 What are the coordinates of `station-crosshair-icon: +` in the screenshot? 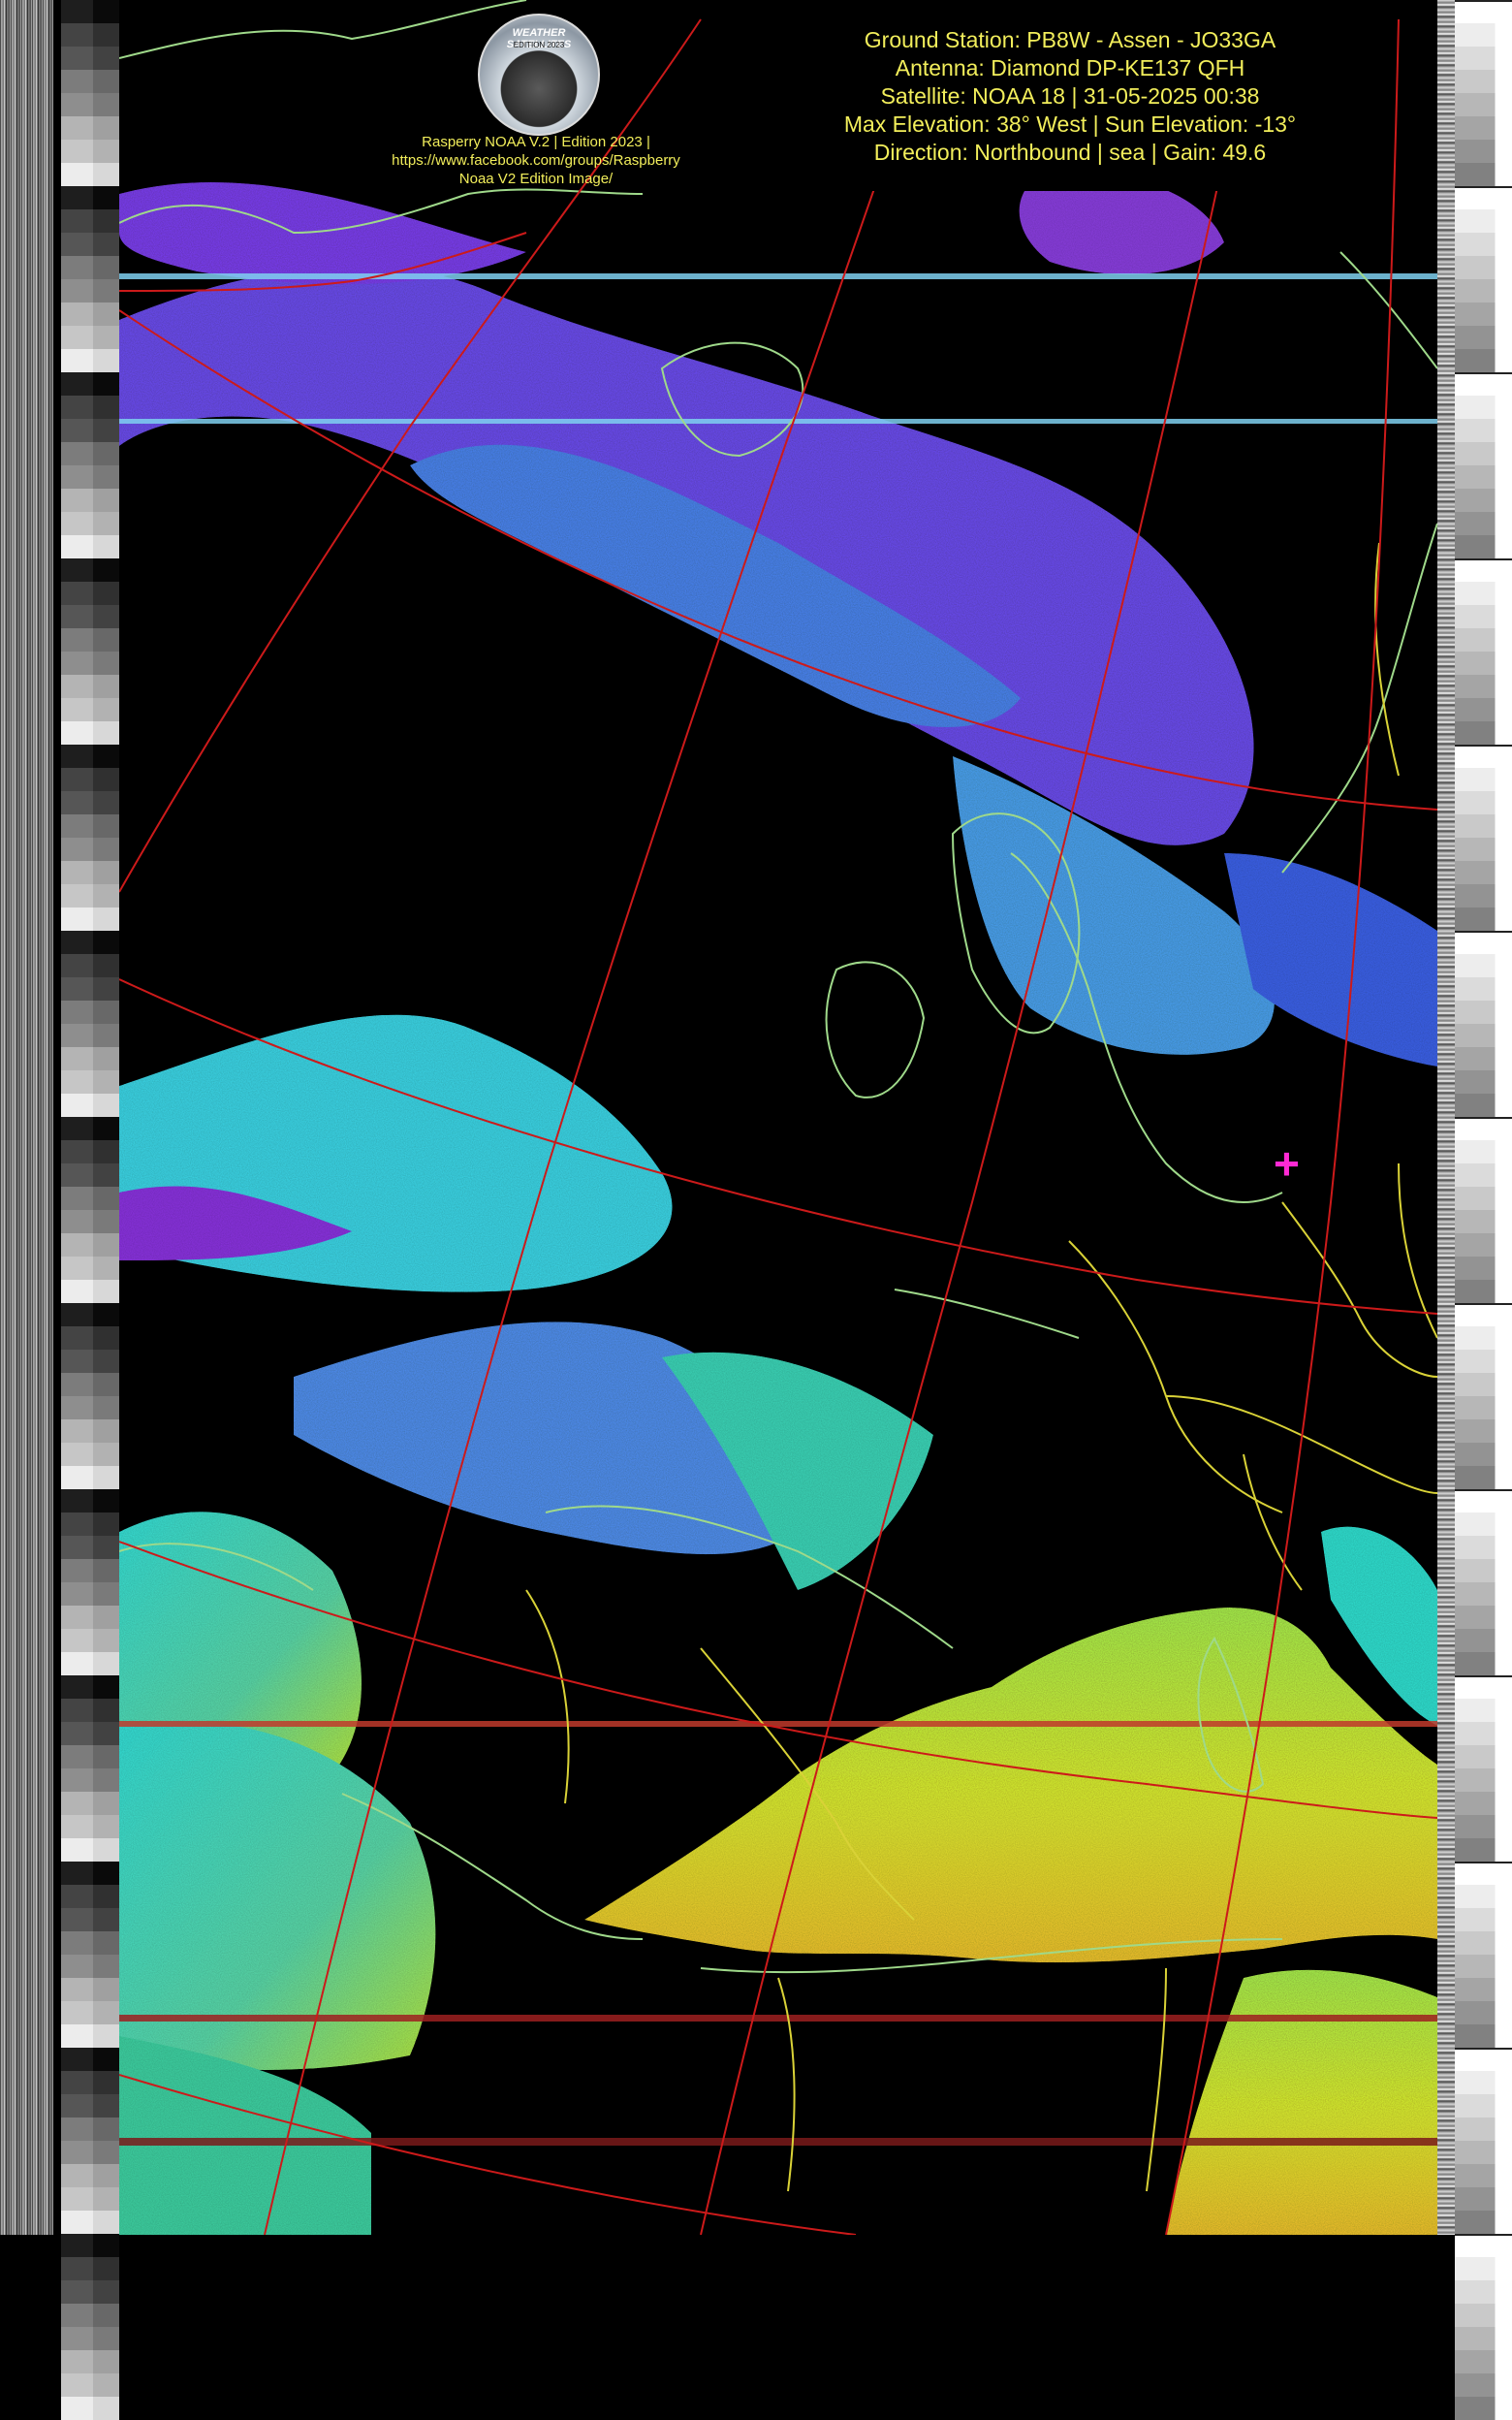 It's located at (1287, 1163).